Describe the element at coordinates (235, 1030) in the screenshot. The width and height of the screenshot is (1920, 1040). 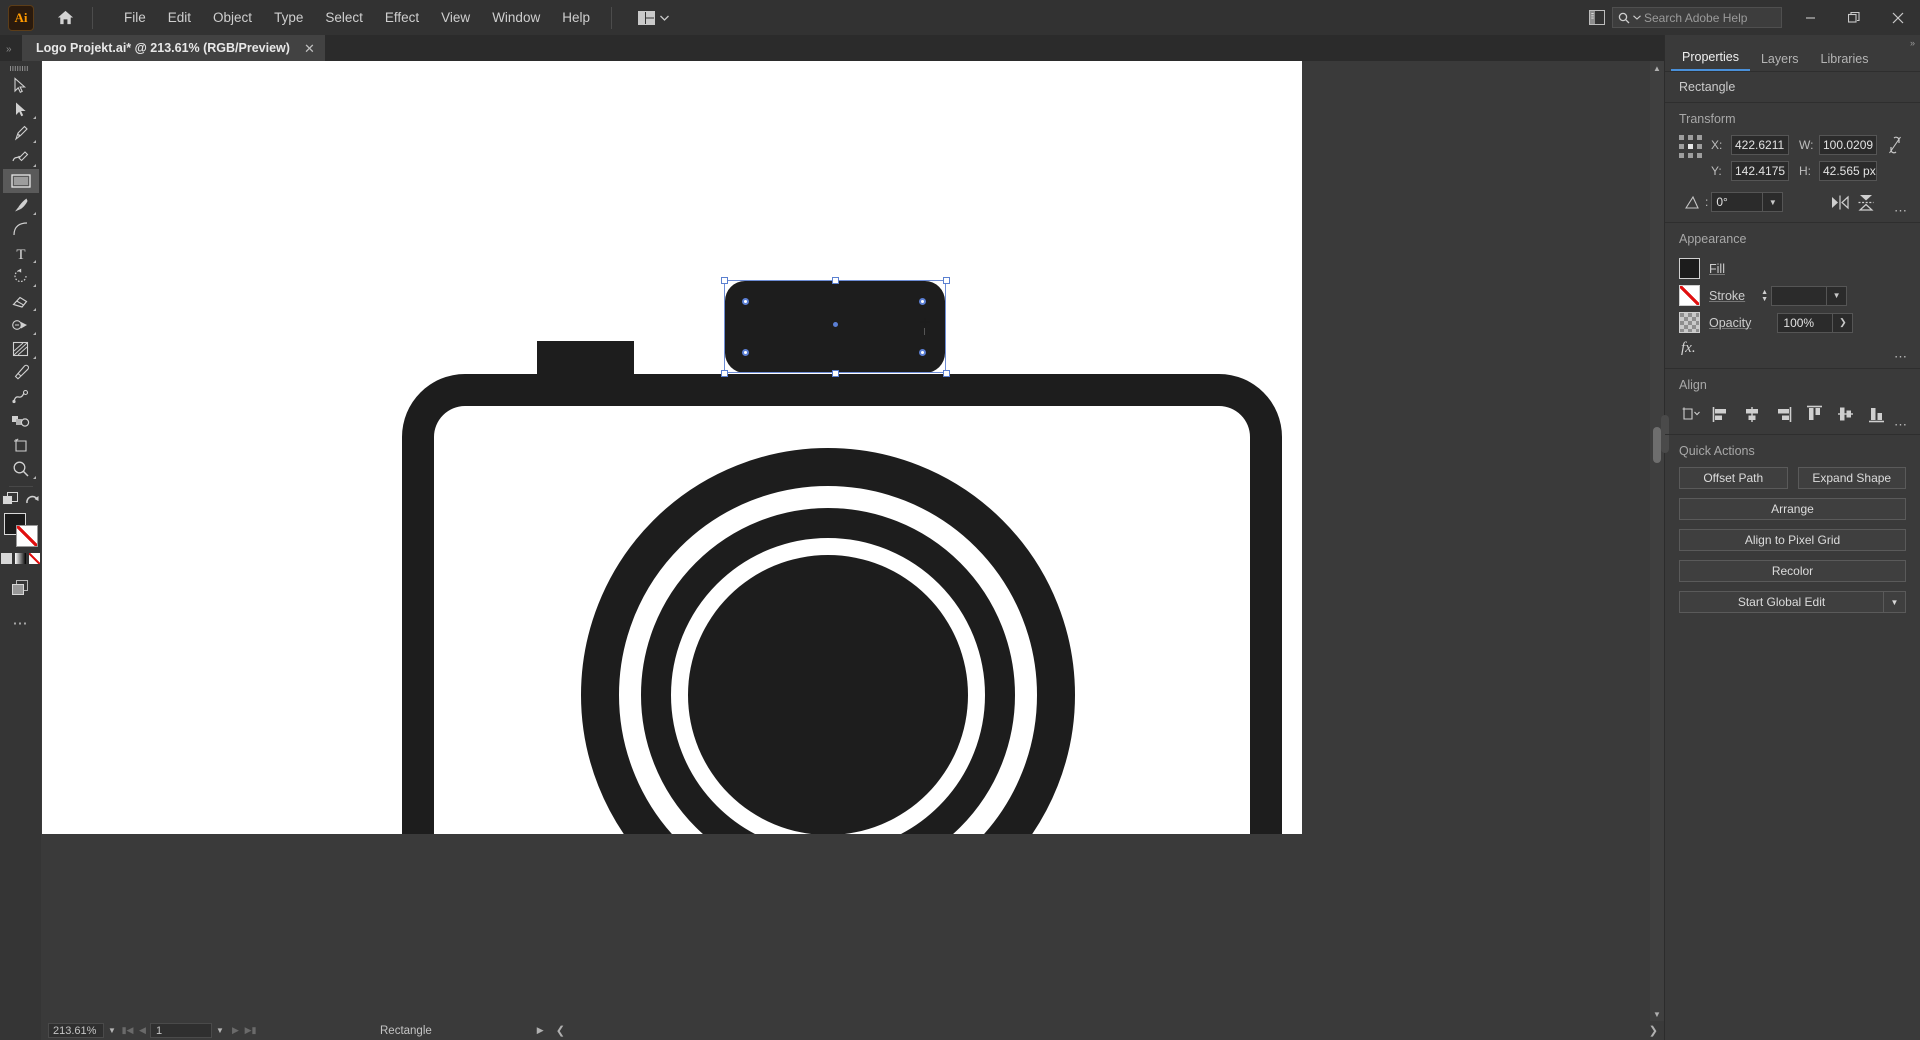
I see `next-page-icon: ▶` at that location.